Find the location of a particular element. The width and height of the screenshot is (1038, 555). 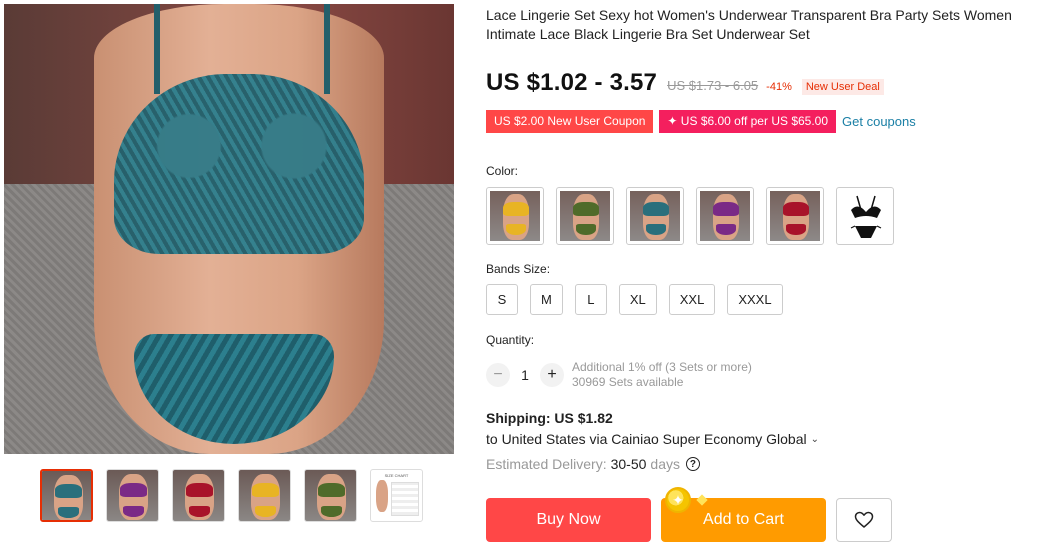

heart-icon is located at coordinates (864, 519).